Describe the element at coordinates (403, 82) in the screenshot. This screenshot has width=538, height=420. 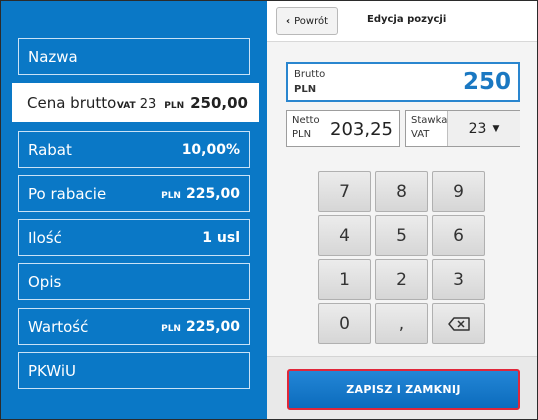
I see `brutto-input: Brutto PLN 250` at that location.